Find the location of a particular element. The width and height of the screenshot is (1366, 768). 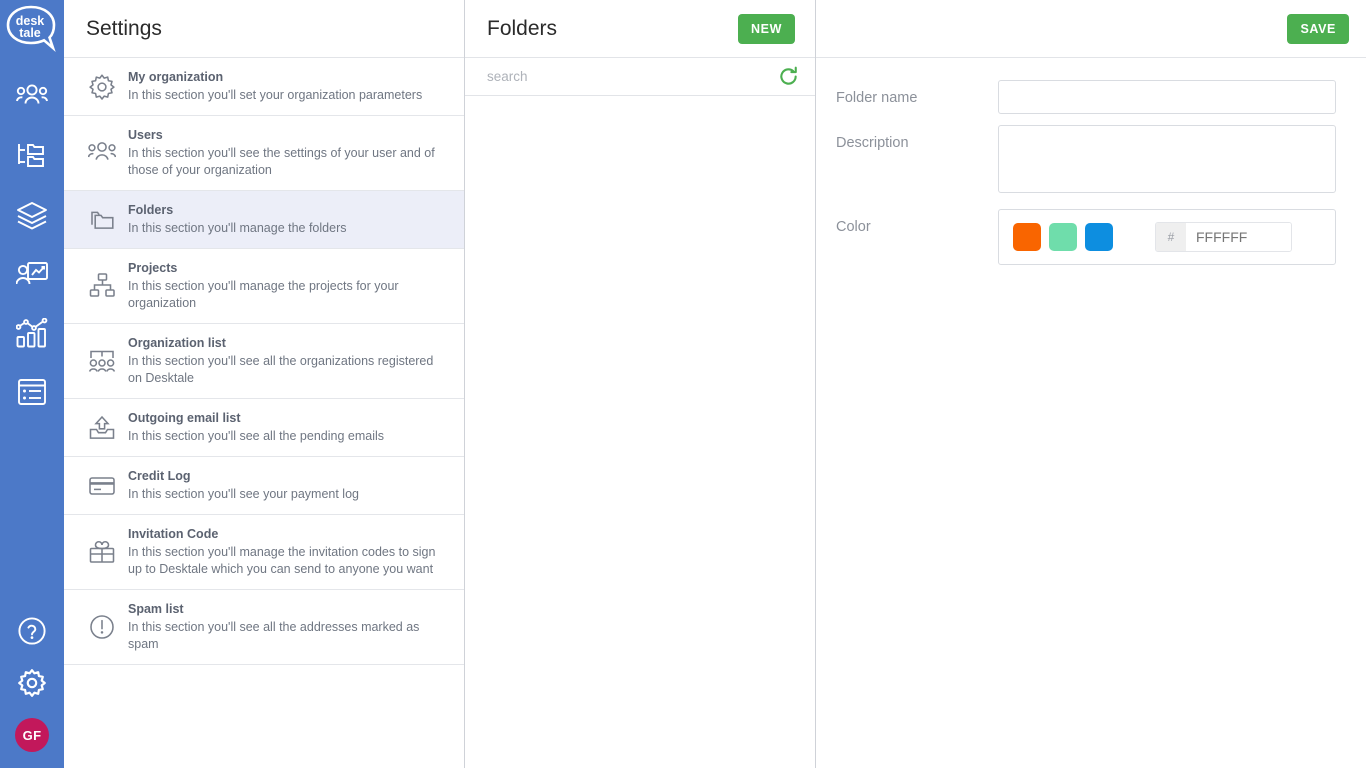

description-row: Description is located at coordinates (1086, 161).